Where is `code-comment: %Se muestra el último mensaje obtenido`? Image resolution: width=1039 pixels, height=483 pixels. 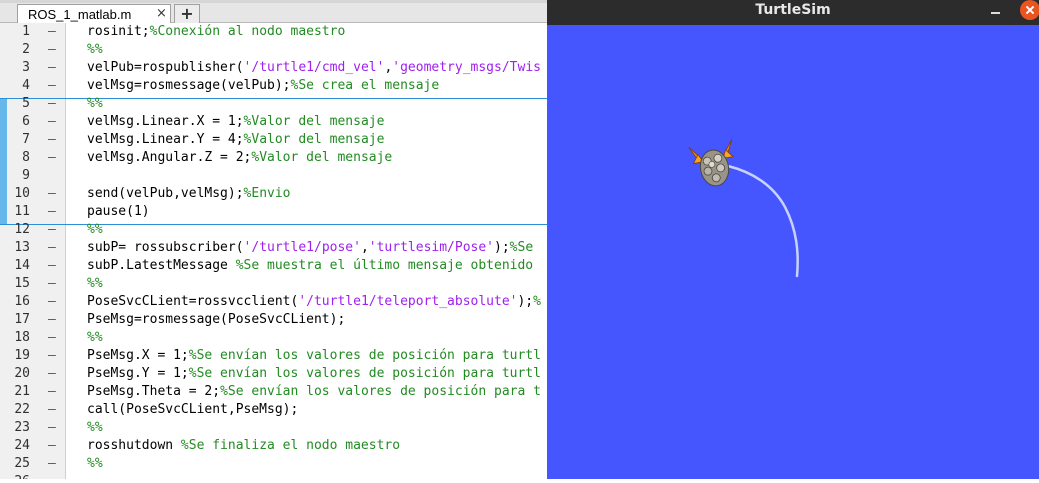 code-comment: %Se muestra el último mensaje obtenido is located at coordinates (384, 265).